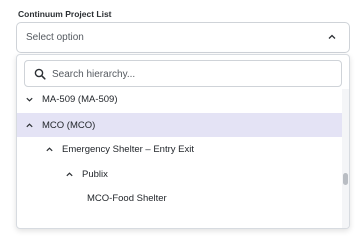 This screenshot has height=240, width=360. What do you see at coordinates (40, 74) in the screenshot?
I see `search-icon` at bounding box center [40, 74].